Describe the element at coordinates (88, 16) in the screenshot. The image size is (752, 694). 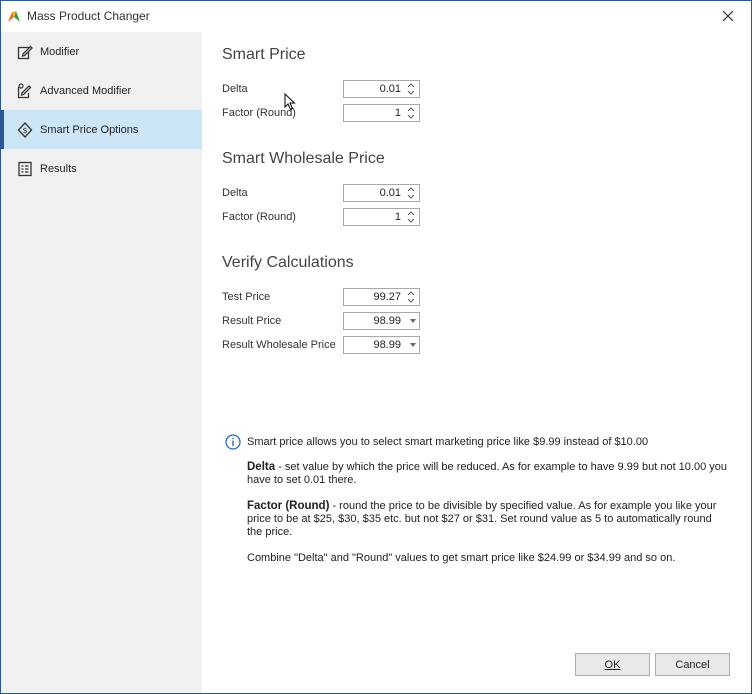
I see `window-title: Mass Product Changer` at that location.